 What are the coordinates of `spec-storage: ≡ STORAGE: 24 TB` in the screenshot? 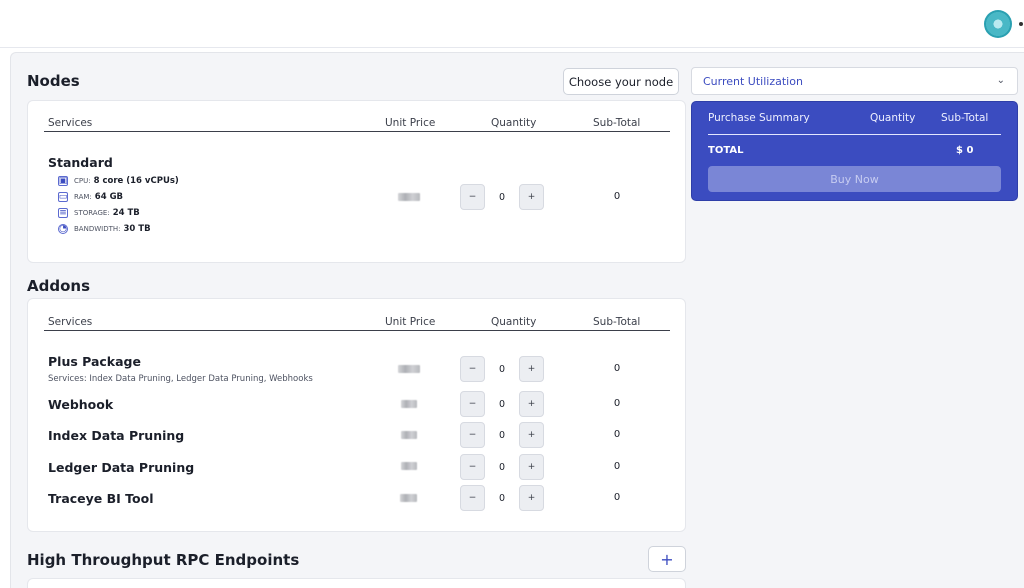 It's located at (99, 213).